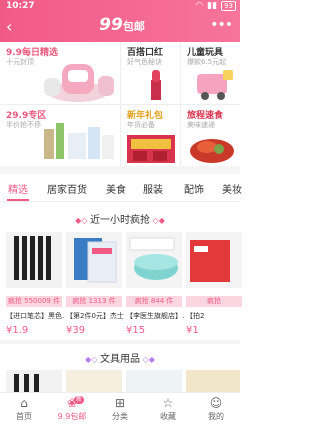 Image resolution: width=320 pixels, height=426 pixels. I want to click on product-image-cream, so click(154, 260).